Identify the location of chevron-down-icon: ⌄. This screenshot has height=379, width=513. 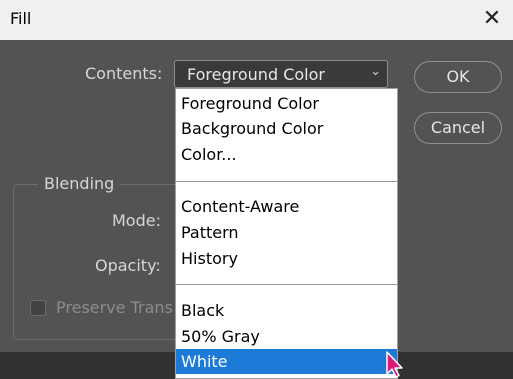
(375, 71).